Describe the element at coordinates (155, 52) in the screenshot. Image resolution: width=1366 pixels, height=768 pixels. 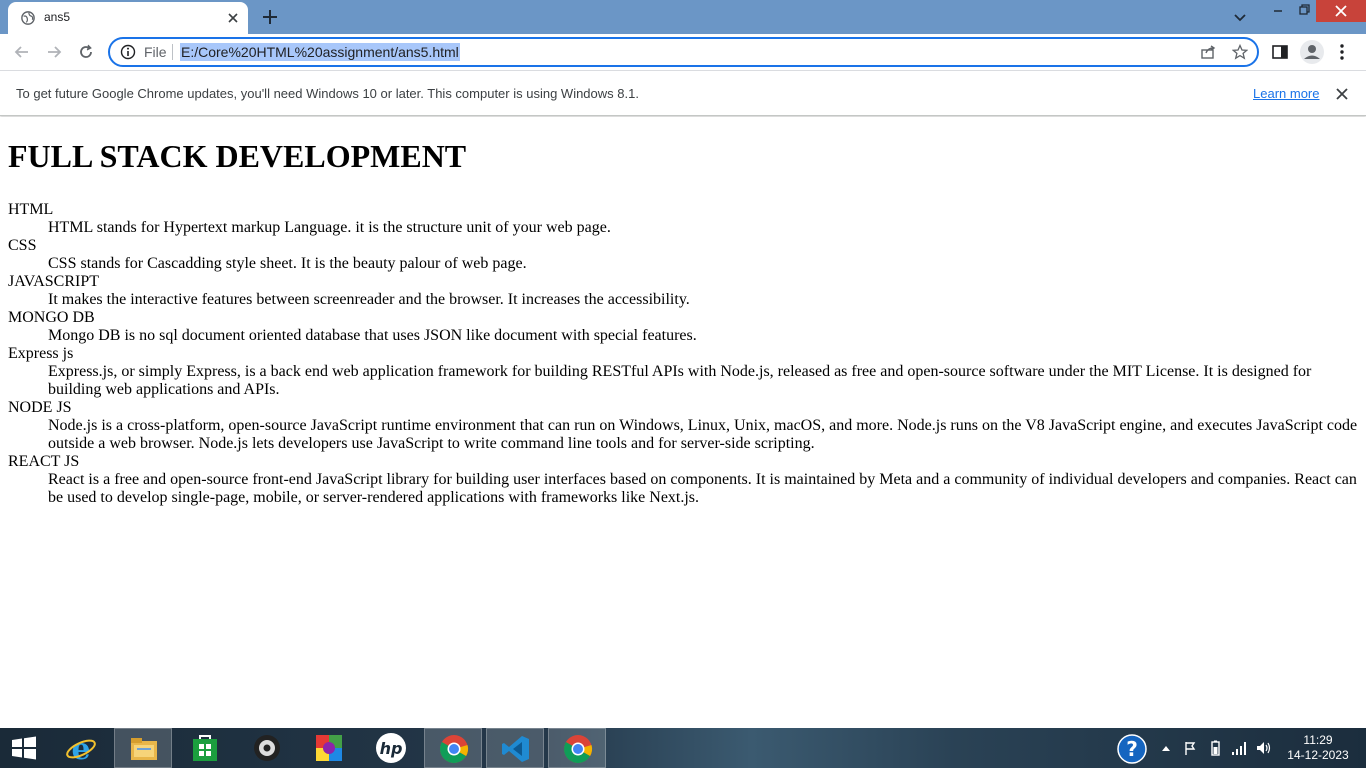
I see `address-scheme: File` at that location.